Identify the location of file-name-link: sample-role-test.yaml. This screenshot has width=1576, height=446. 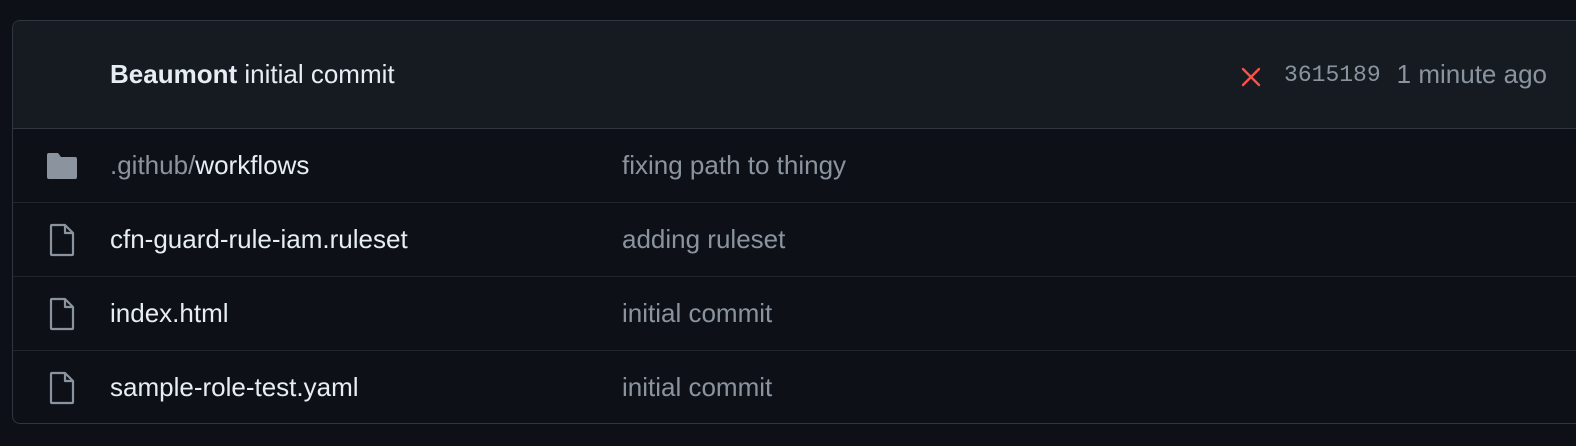
(234, 387).